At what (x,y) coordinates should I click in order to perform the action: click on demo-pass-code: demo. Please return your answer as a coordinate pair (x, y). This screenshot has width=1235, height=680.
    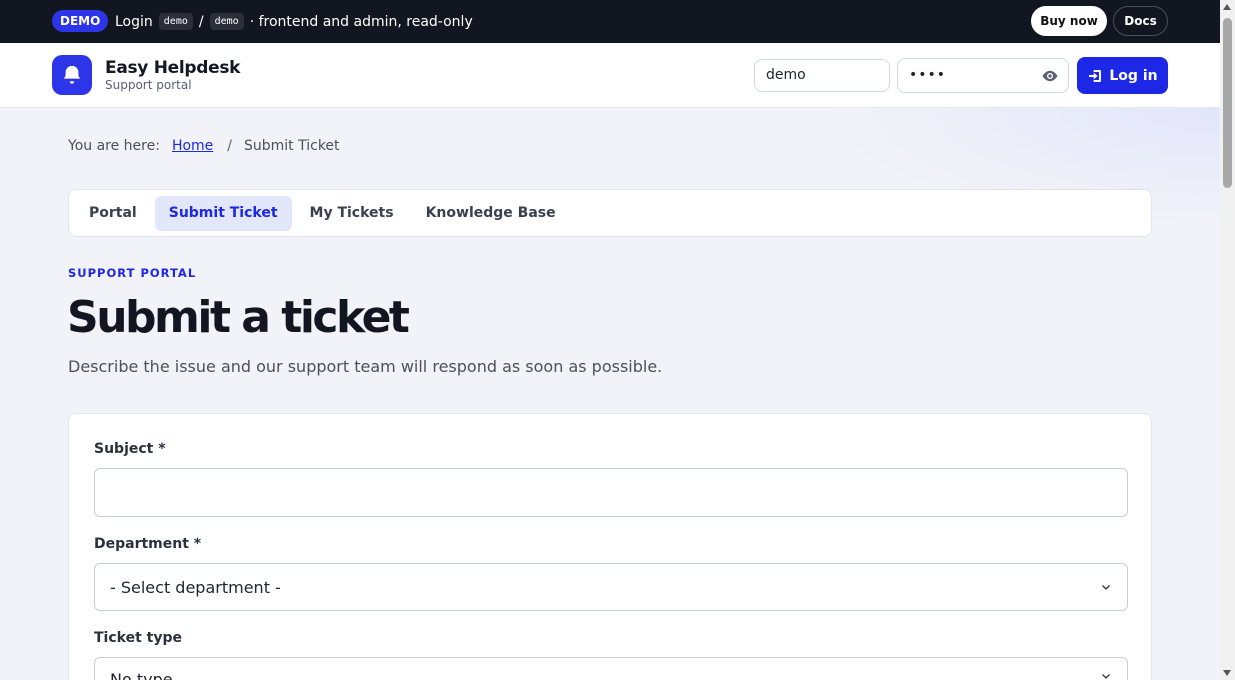
    Looking at the image, I should click on (226, 21).